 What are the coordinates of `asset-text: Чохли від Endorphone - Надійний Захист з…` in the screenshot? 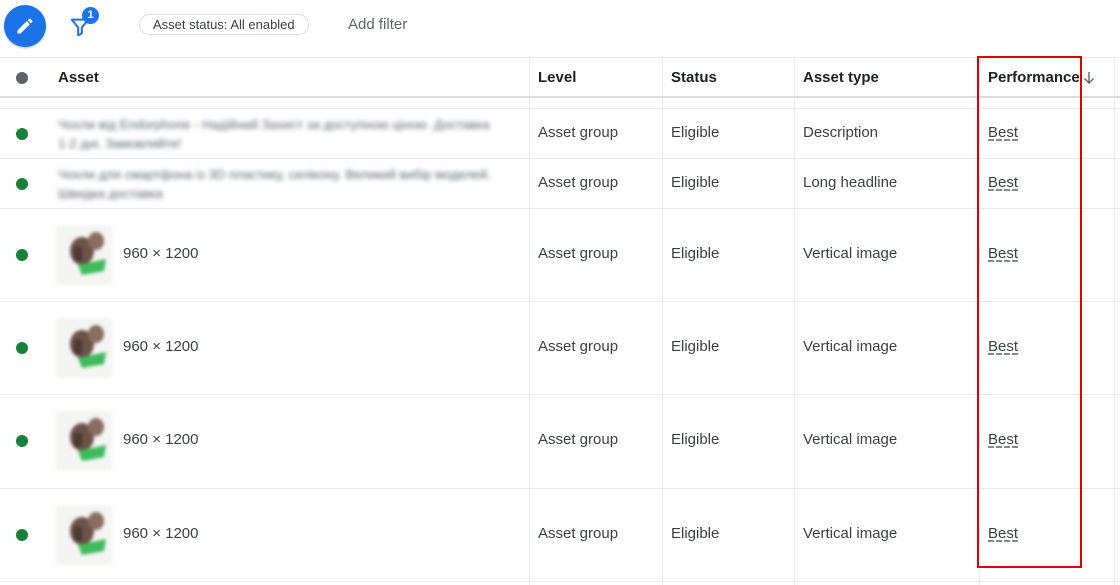 It's located at (274, 134).